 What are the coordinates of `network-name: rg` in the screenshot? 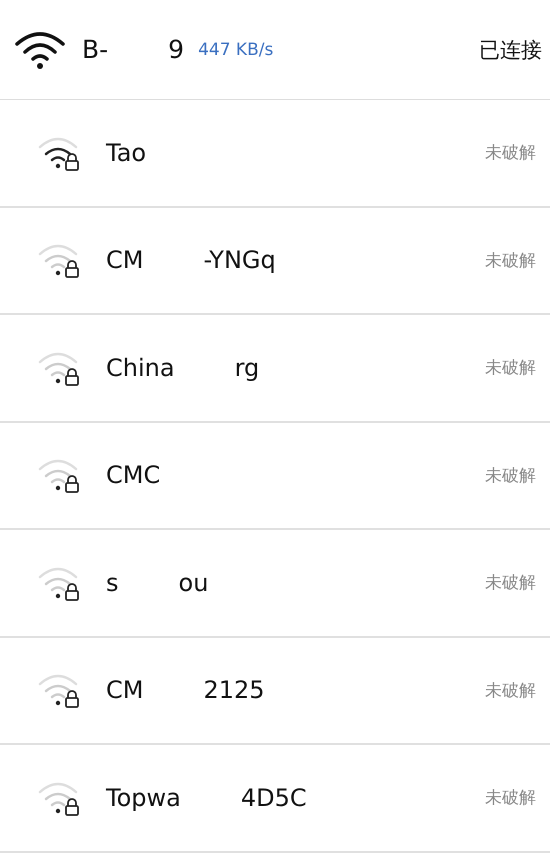 It's located at (247, 368).